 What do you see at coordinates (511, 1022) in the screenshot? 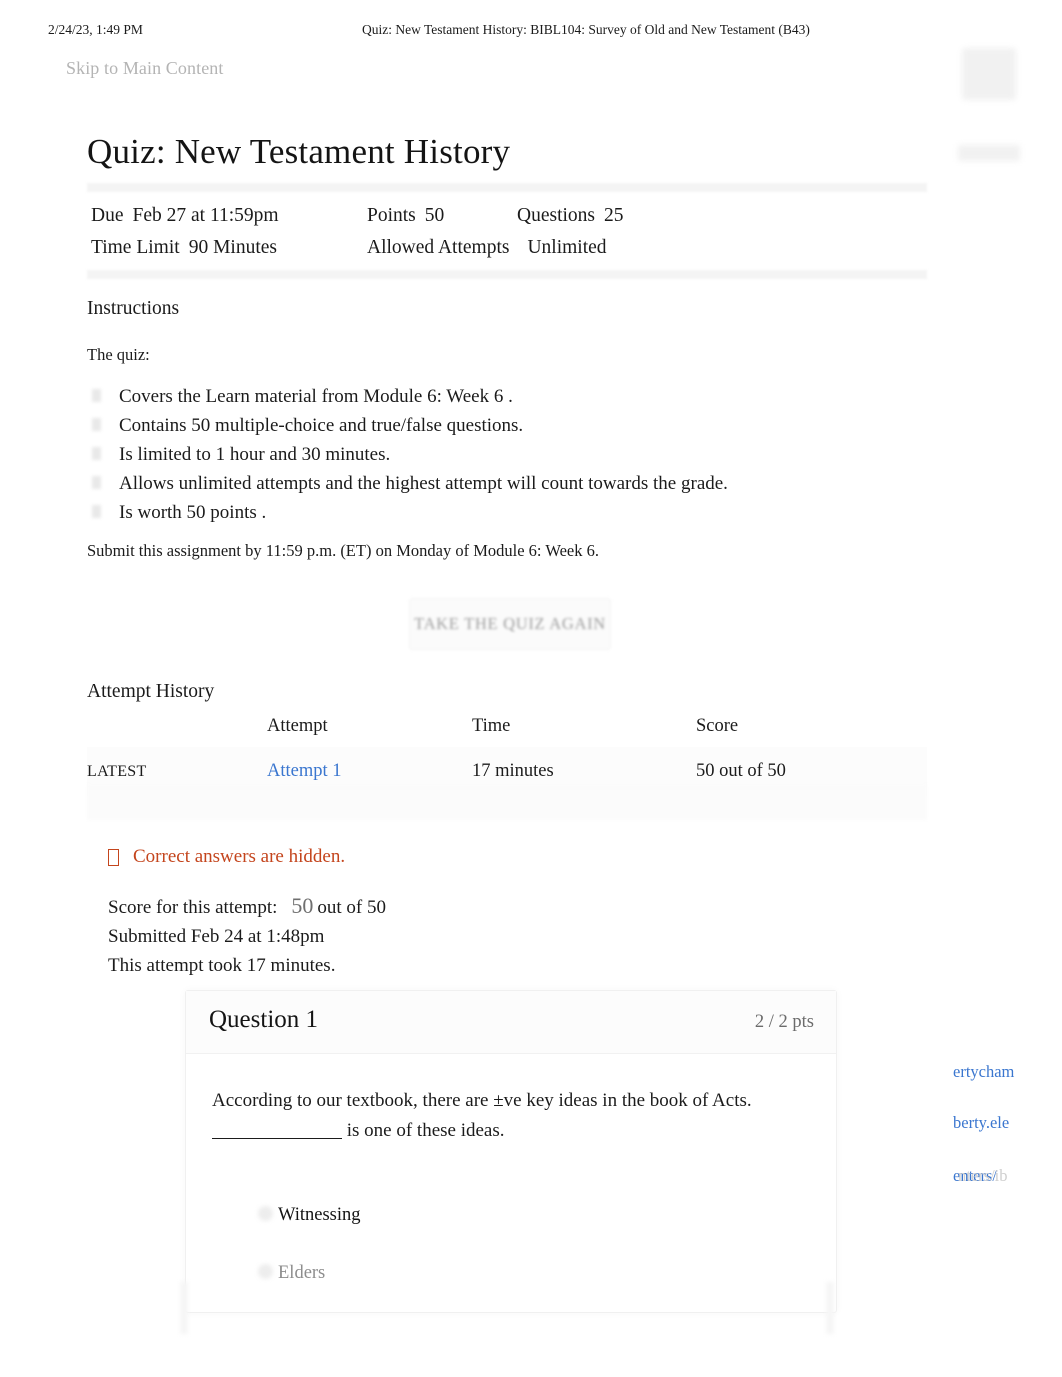
I see `question-header: Question 1 2 / 2 pts` at bounding box center [511, 1022].